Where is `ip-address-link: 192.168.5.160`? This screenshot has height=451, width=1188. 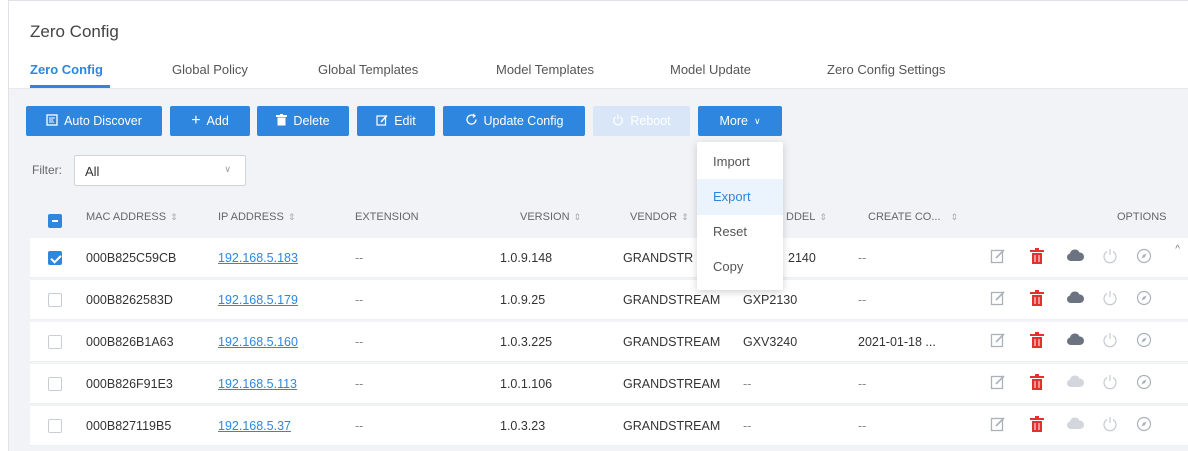
ip-address-link: 192.168.5.160 is located at coordinates (258, 342).